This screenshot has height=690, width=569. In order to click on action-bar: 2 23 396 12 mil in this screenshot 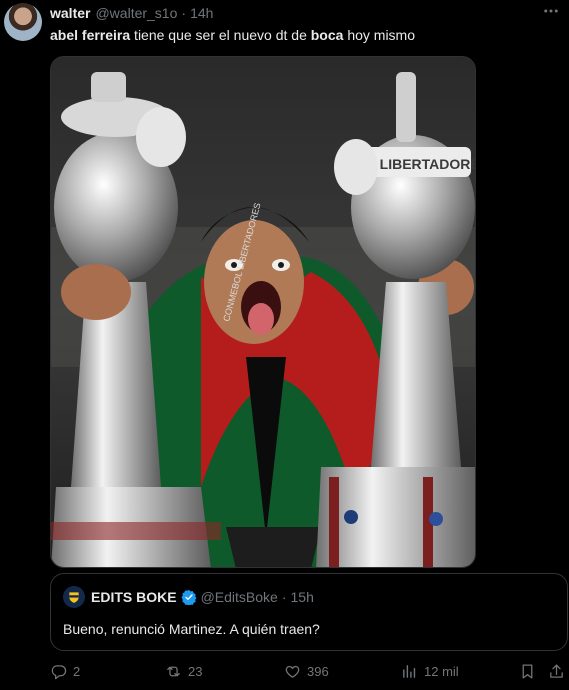, I will do `click(309, 671)`.